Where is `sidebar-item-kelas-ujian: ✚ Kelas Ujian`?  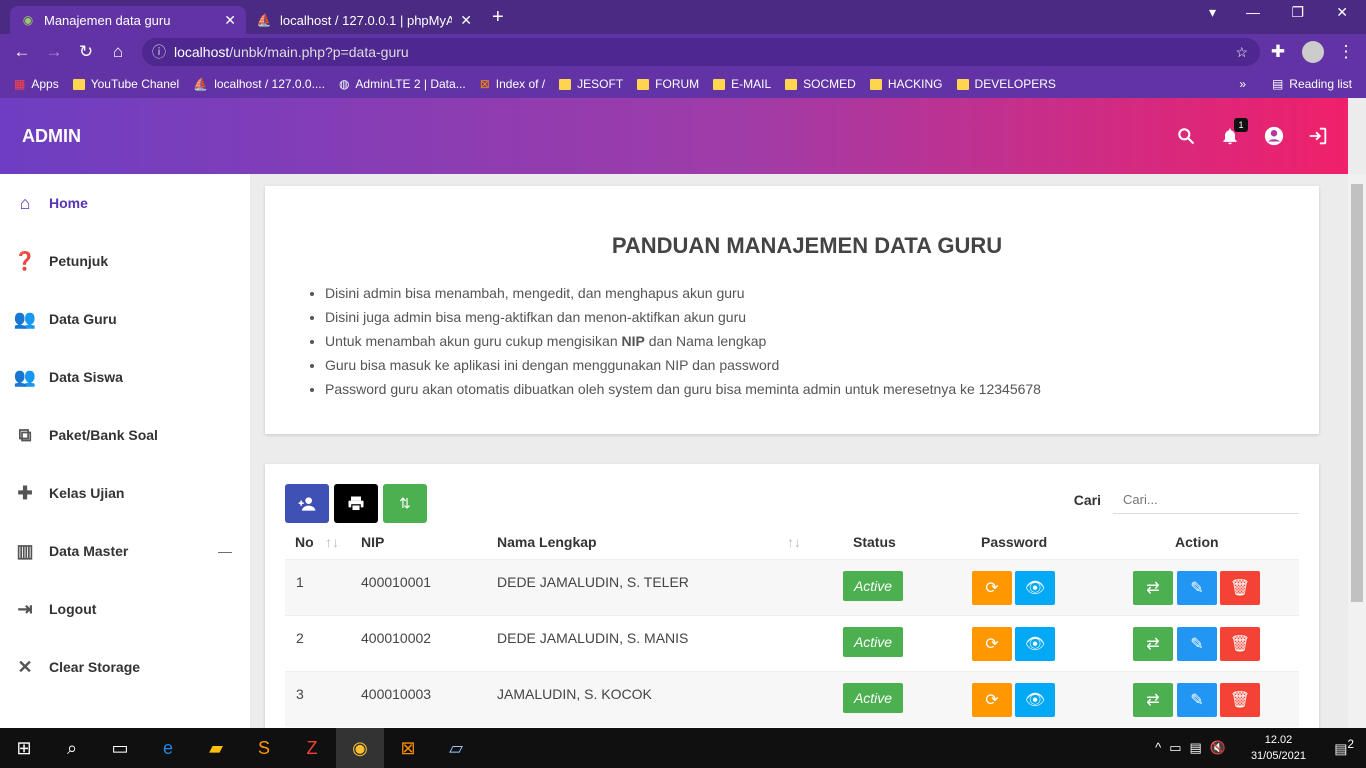
sidebar-item-kelas-ujian: ✚ Kelas Ujian is located at coordinates (125, 493).